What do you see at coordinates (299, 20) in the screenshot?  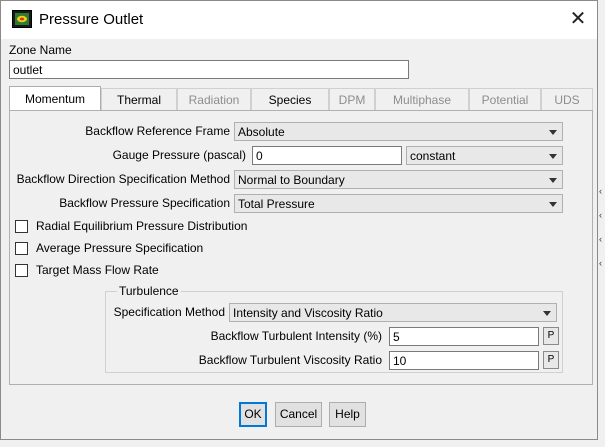 I see `title-bar: Pressure Outlet ✕` at bounding box center [299, 20].